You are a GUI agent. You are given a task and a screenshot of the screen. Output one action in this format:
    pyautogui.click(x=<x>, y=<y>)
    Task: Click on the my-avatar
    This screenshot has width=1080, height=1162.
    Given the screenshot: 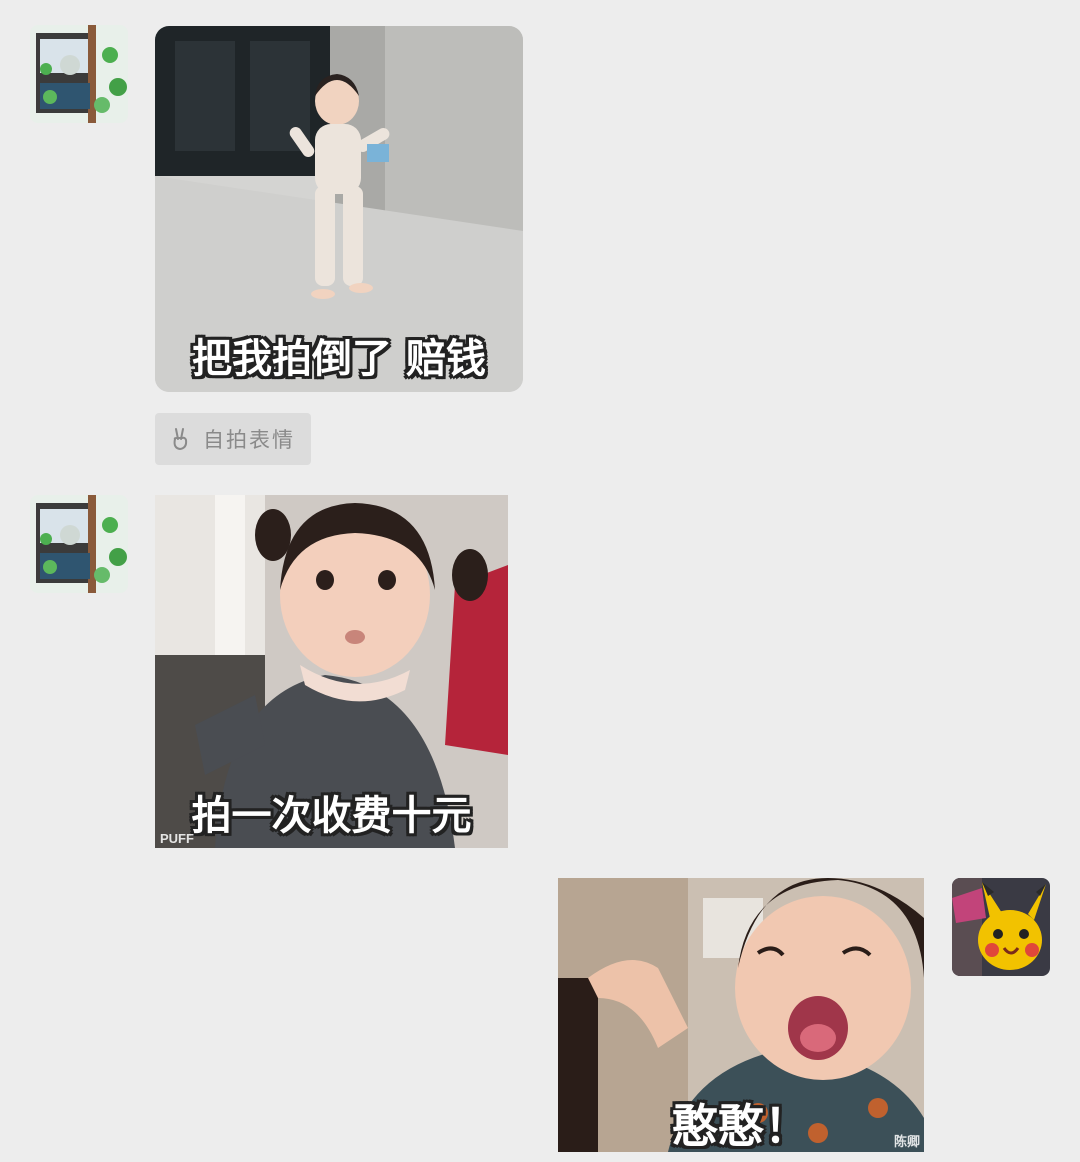 What is the action you would take?
    pyautogui.click(x=1001, y=927)
    